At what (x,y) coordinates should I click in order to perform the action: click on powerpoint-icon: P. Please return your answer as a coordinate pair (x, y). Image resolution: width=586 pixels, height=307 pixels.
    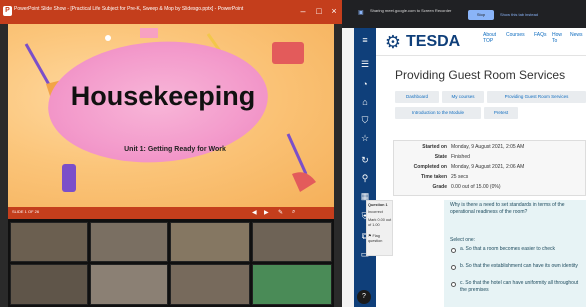
    Looking at the image, I should click on (7, 11).